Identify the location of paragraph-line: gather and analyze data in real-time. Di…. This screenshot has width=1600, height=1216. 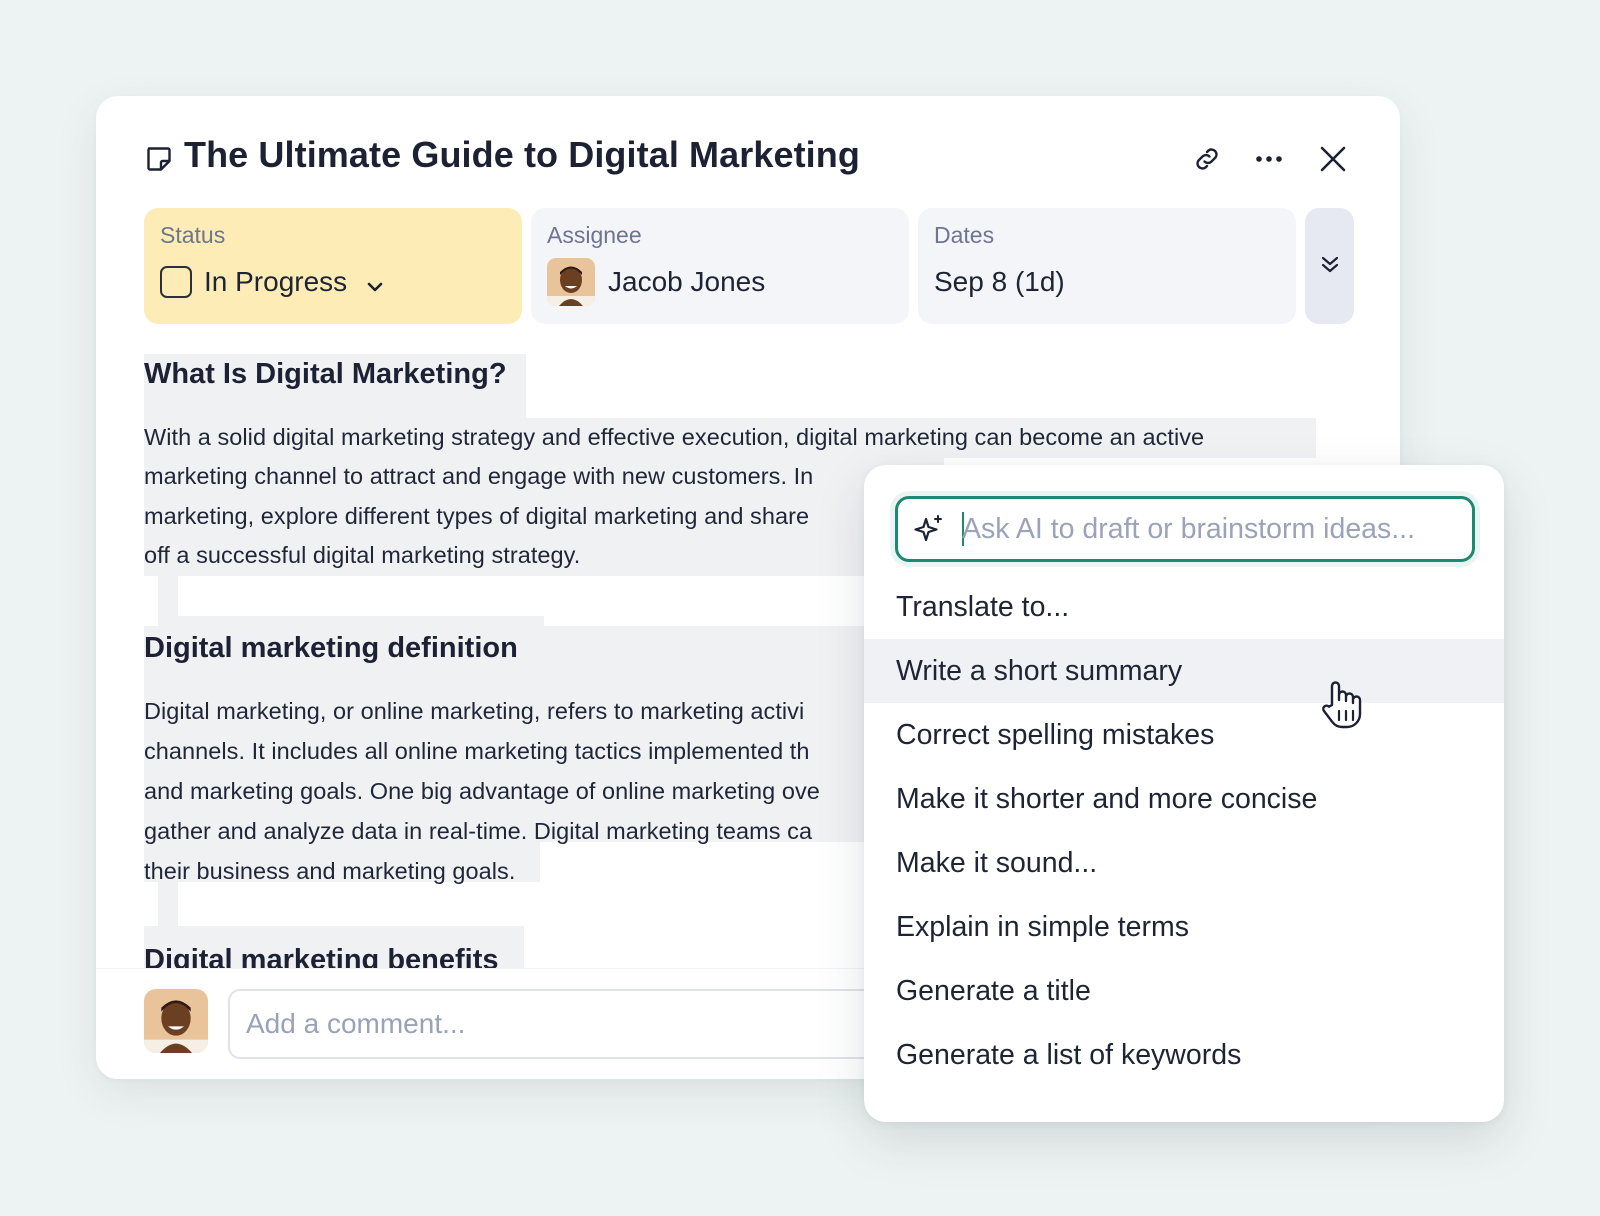
(478, 831).